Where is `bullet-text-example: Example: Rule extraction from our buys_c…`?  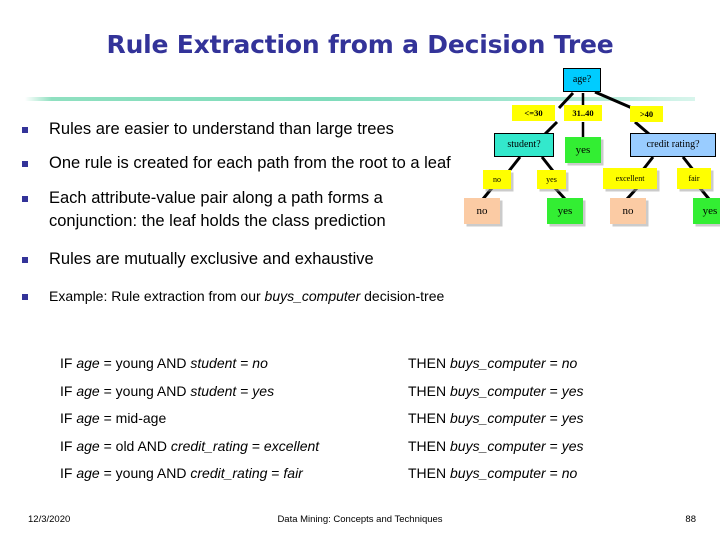 bullet-text-example: Example: Rule extraction from our buys_c… is located at coordinates (246, 297).